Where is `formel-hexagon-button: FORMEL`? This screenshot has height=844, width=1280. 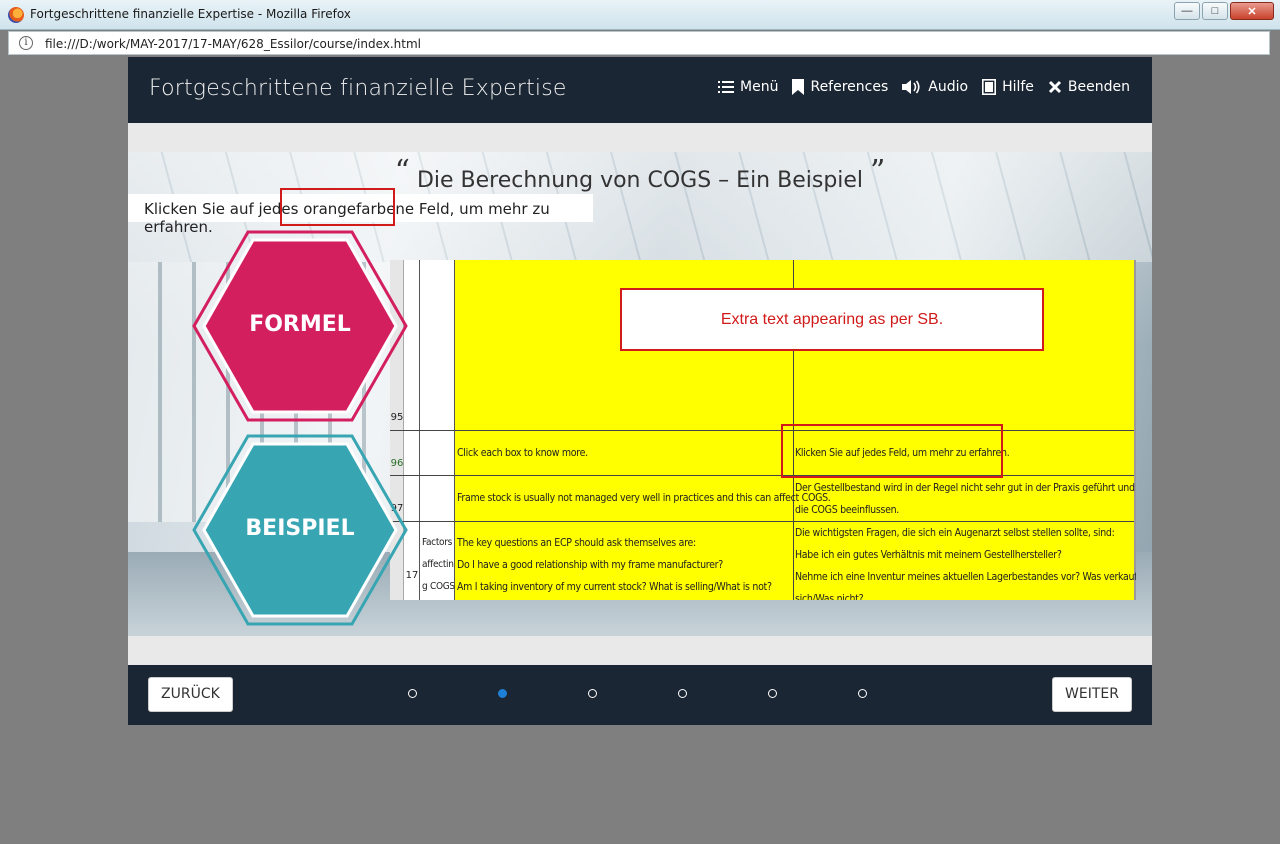
formel-hexagon-button: FORMEL is located at coordinates (300, 326).